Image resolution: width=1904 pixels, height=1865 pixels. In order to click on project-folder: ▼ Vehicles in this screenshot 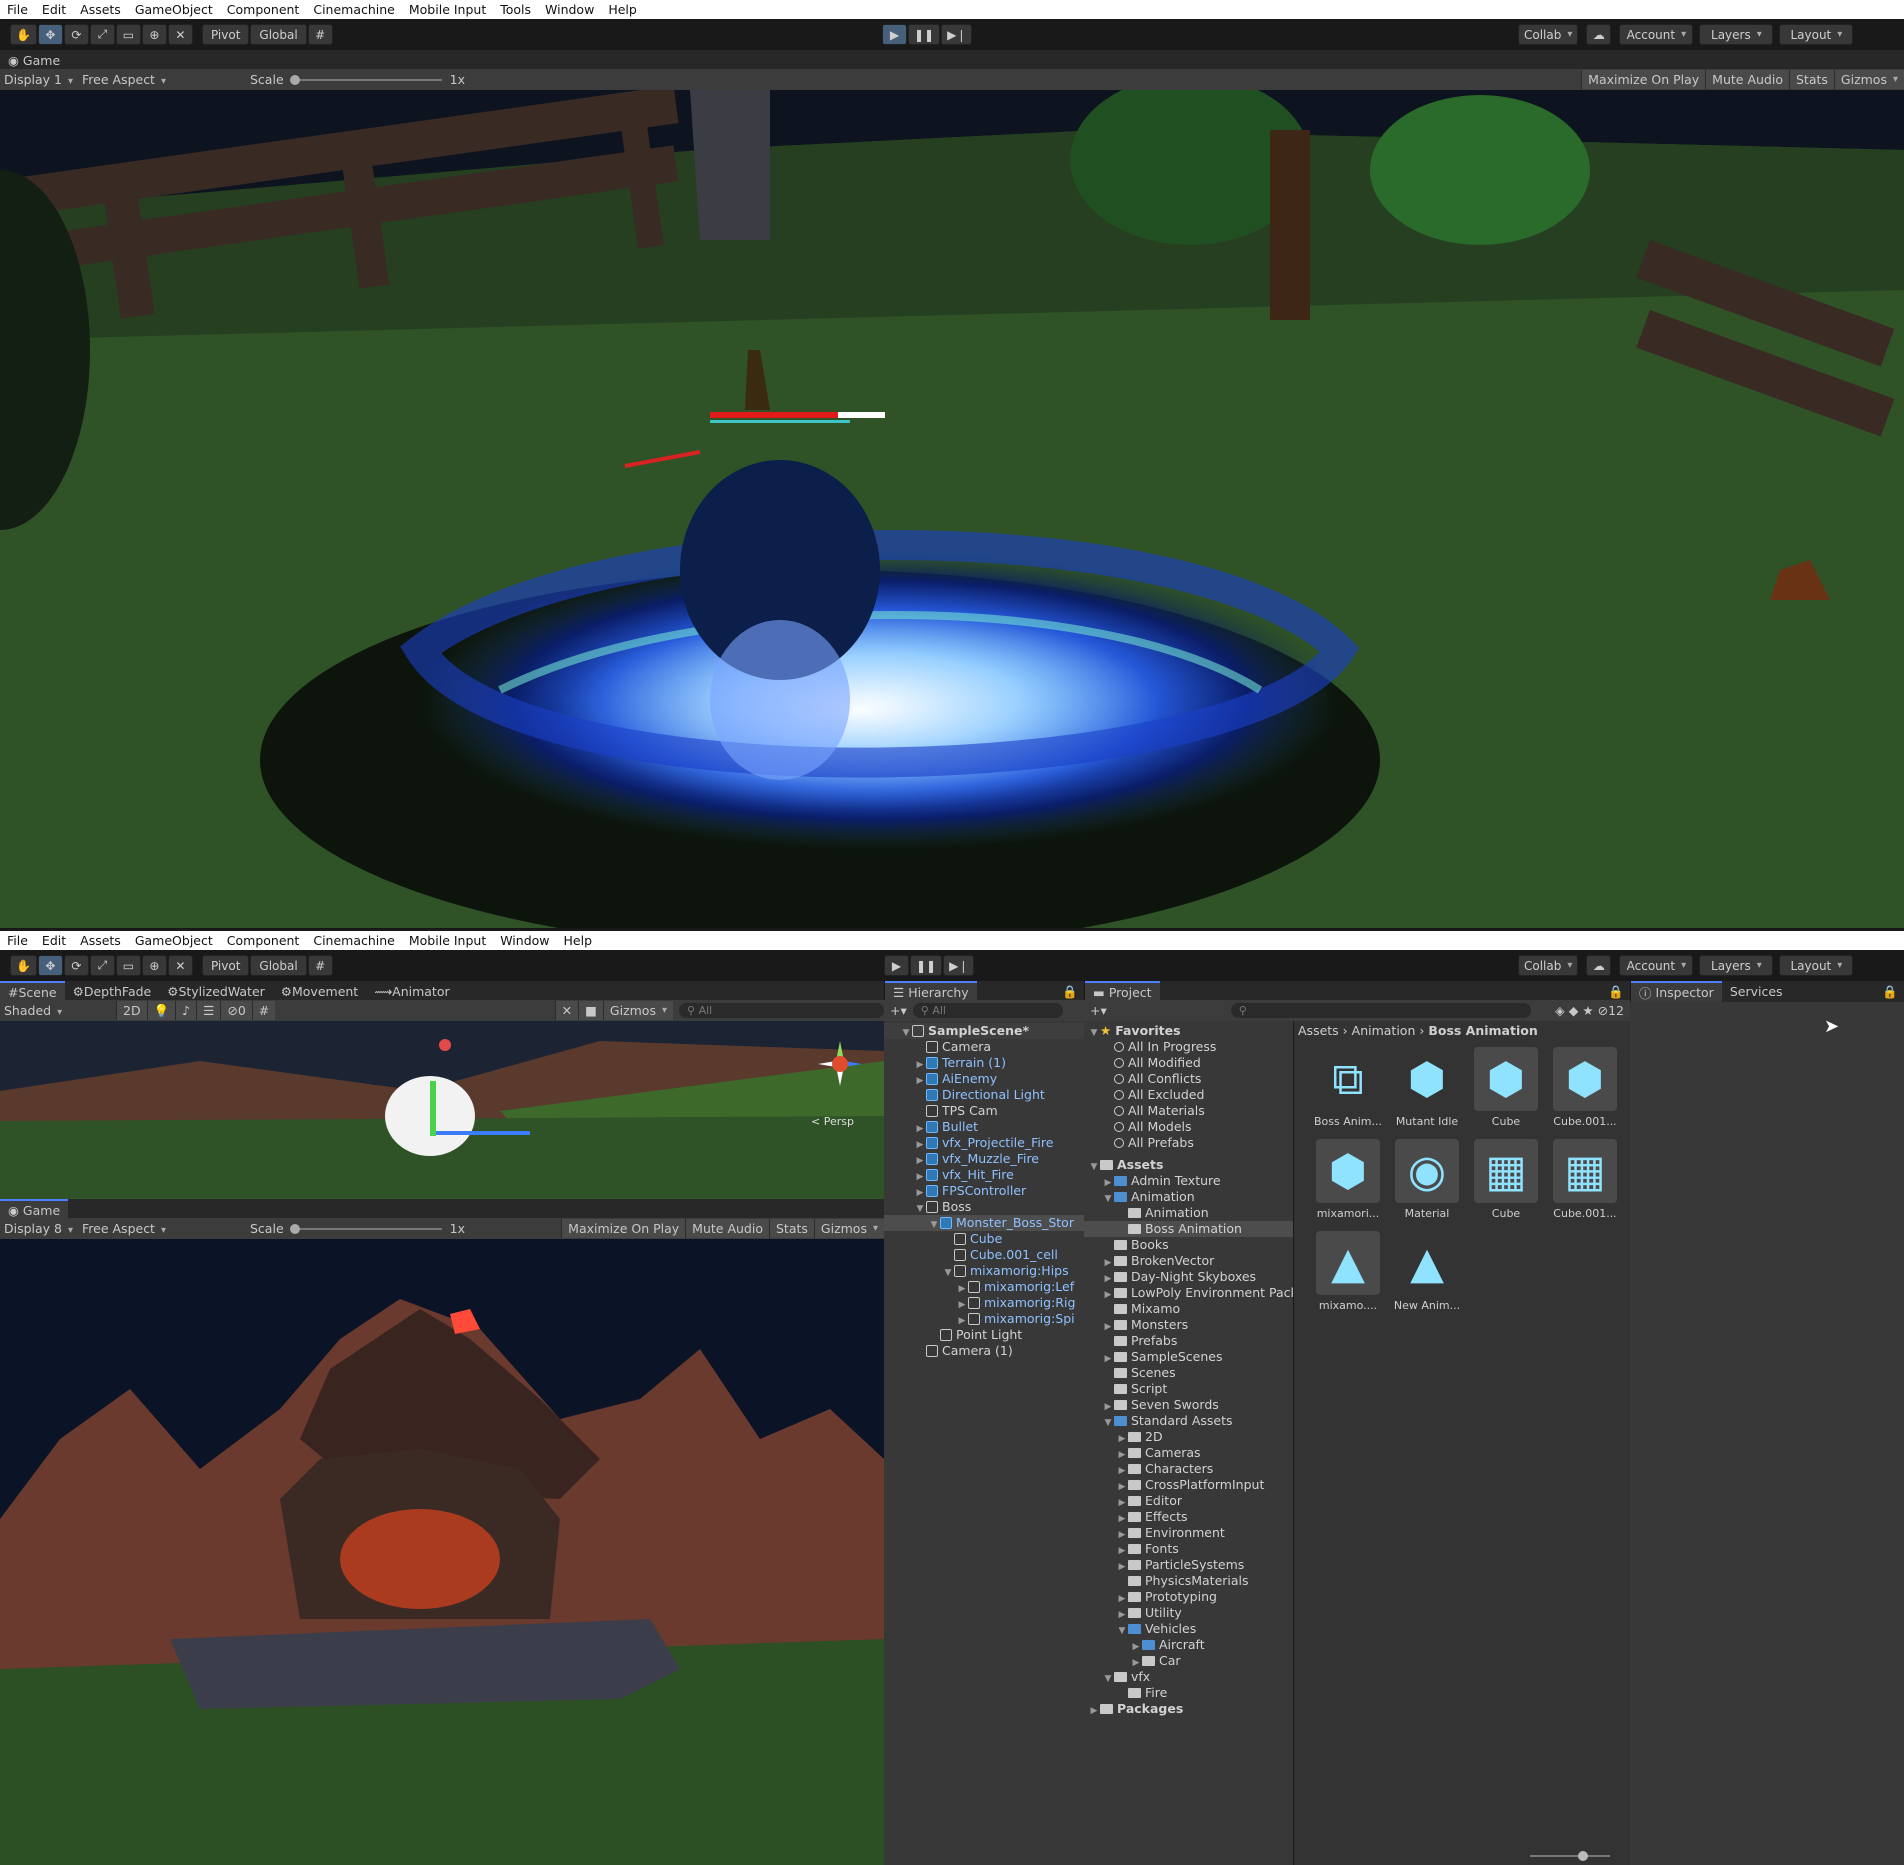, I will do `click(1188, 1629)`.